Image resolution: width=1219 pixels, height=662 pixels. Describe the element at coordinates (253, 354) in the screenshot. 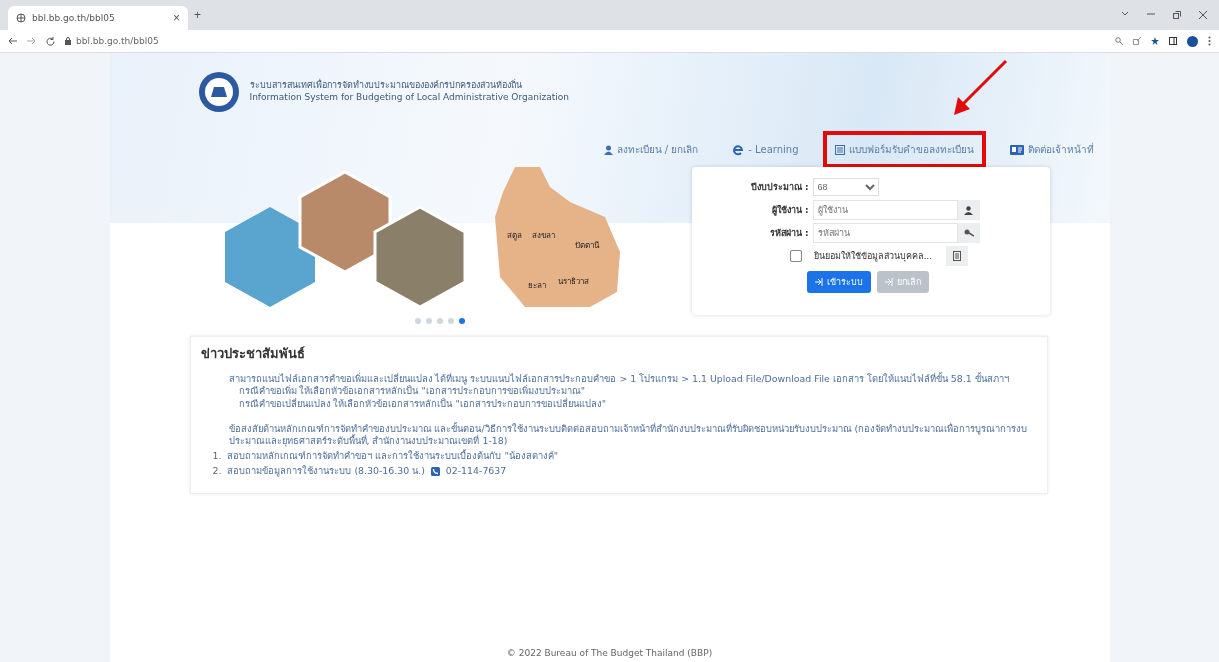

I see `news-title: ข่าวประชาสัมพันธ์` at that location.